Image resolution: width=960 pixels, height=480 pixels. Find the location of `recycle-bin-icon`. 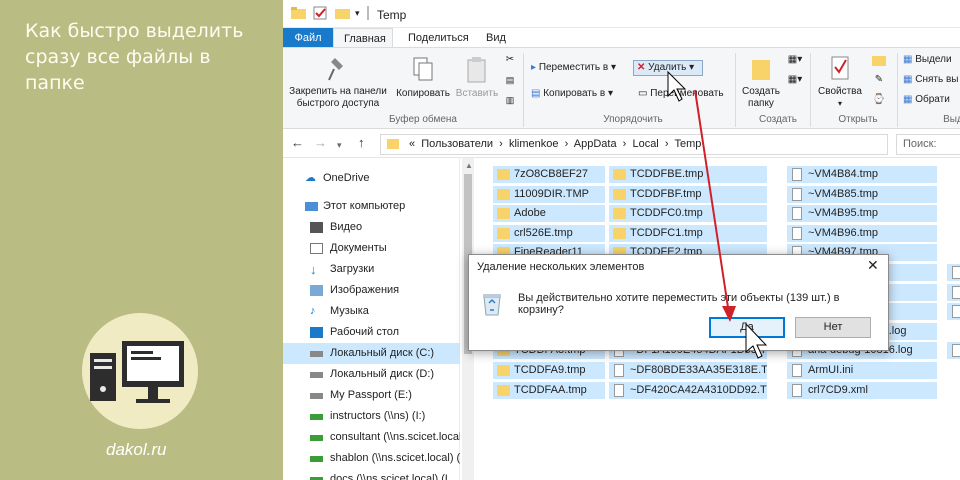

recycle-bin-icon is located at coordinates (492, 304).